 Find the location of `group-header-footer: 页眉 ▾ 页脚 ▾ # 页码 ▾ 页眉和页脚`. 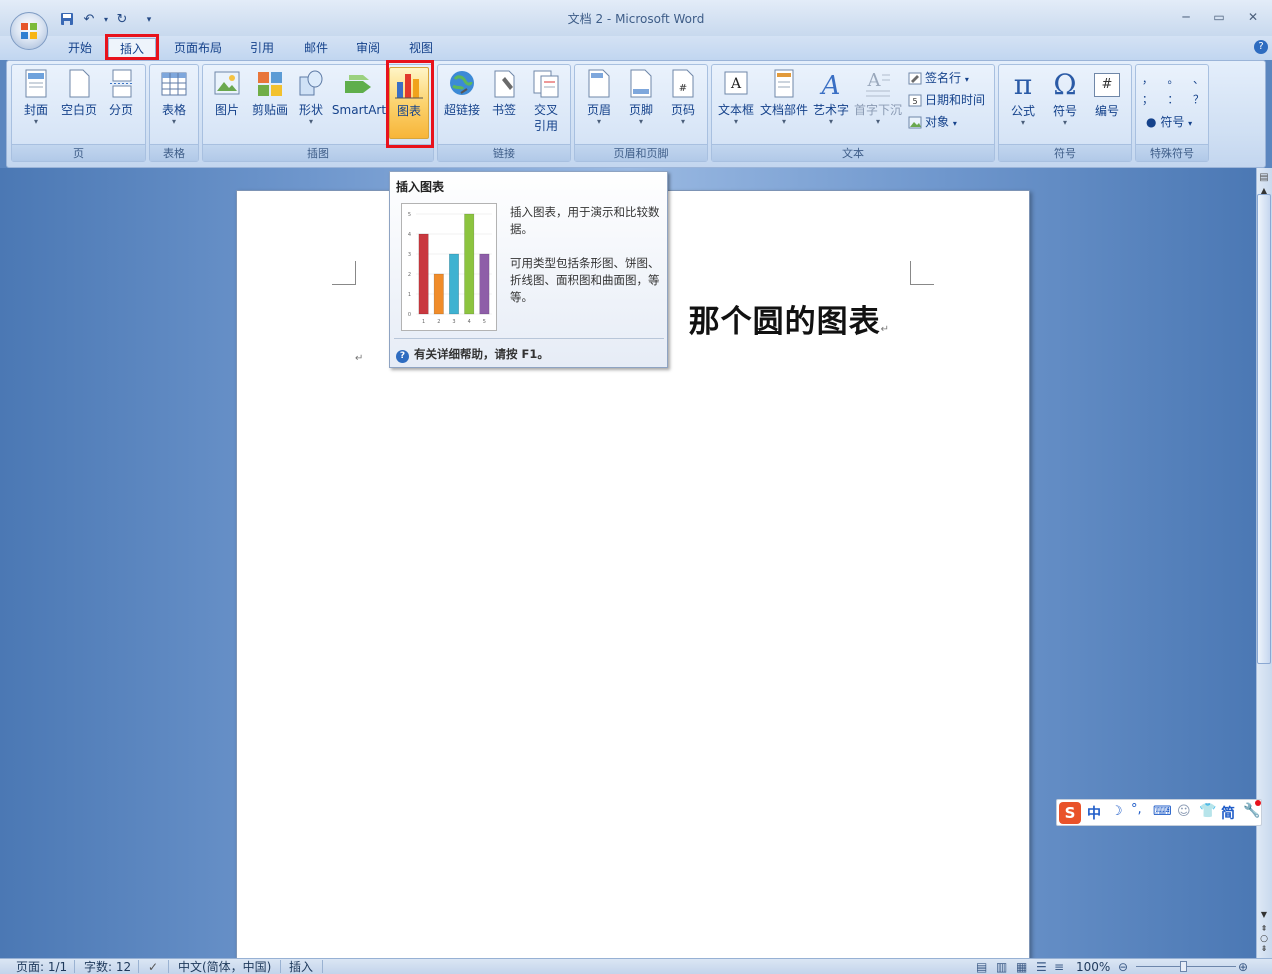

group-header-footer: 页眉 ▾ 页脚 ▾ # 页码 ▾ 页眉和页脚 is located at coordinates (641, 113).